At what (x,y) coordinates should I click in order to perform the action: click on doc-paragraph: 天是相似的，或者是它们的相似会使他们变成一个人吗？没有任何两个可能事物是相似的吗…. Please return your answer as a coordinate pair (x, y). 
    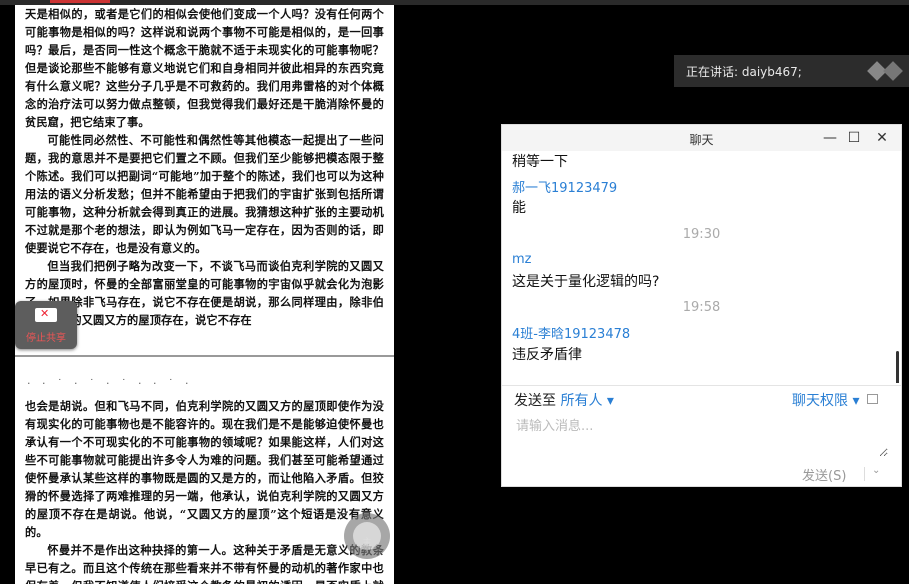
    Looking at the image, I should click on (204, 68).